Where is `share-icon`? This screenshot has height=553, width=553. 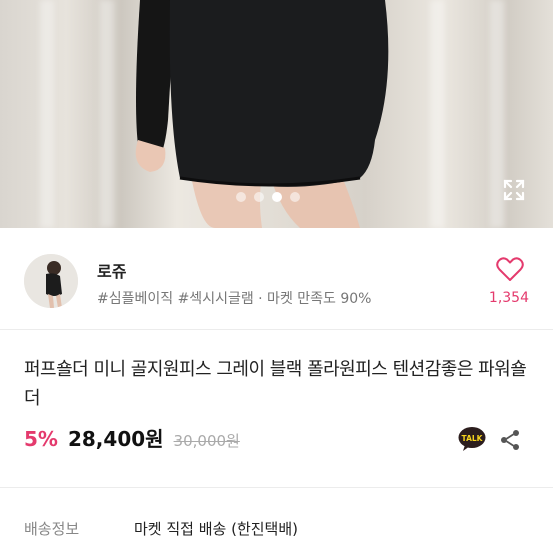
share-icon is located at coordinates (510, 440).